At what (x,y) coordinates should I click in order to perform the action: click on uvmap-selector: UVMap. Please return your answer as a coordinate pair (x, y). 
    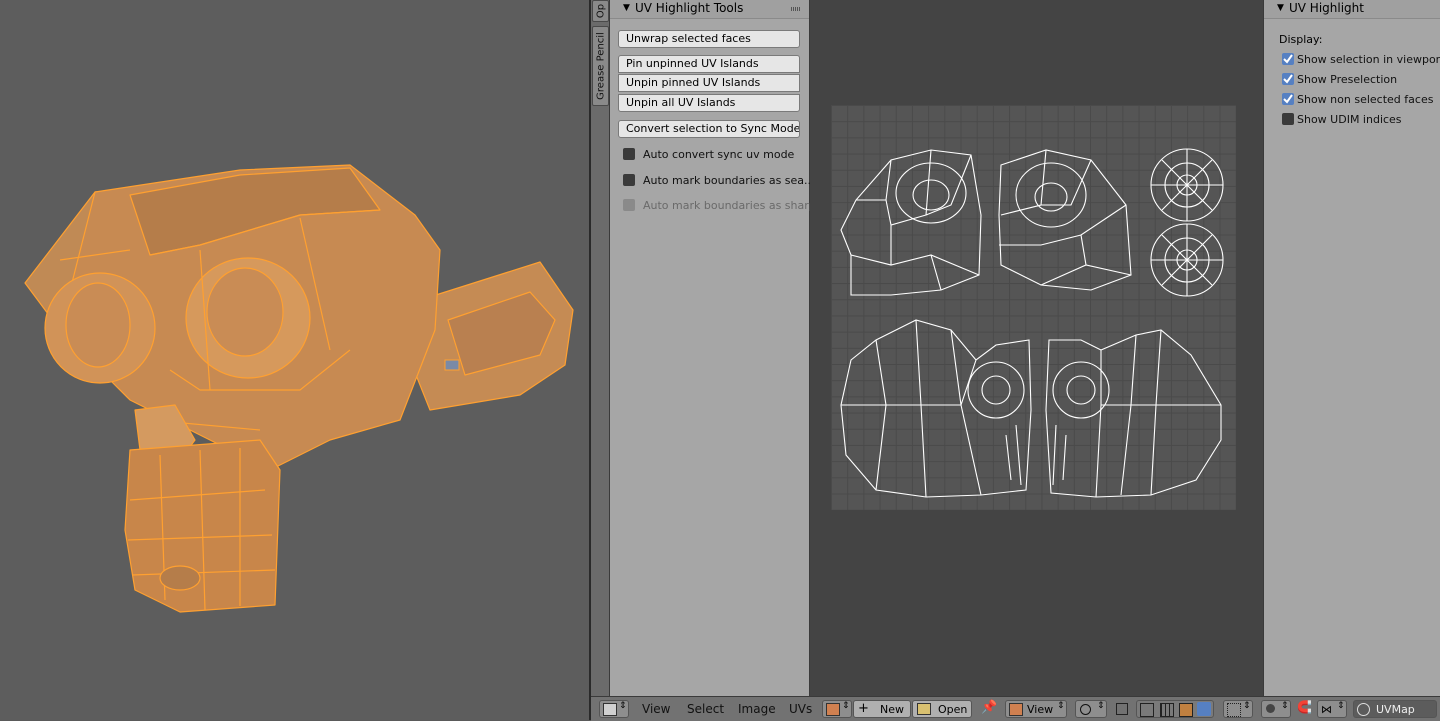
    Looking at the image, I should click on (1395, 709).